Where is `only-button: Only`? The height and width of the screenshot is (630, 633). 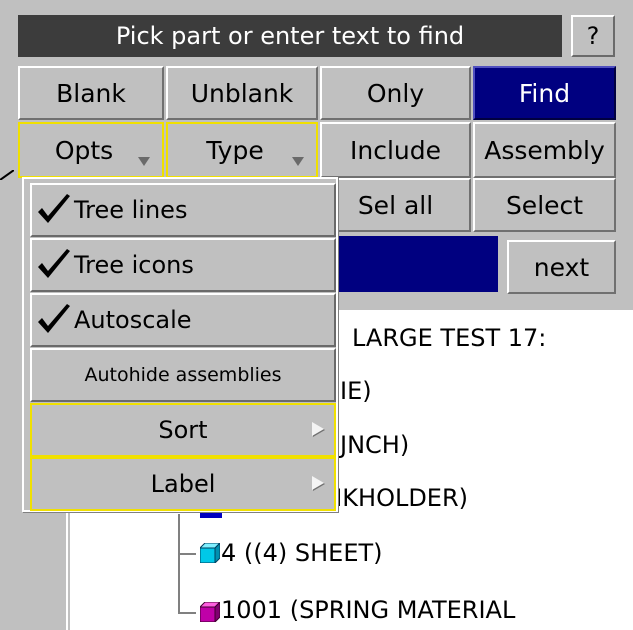
only-button: Only is located at coordinates (395, 93).